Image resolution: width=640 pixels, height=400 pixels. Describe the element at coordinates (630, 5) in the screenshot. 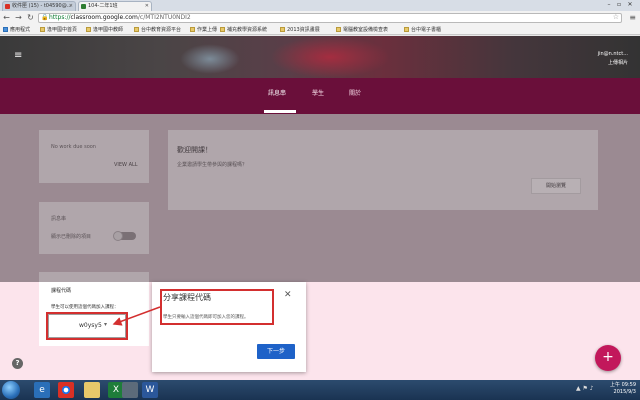

I see `window-close-icon: ✕` at that location.